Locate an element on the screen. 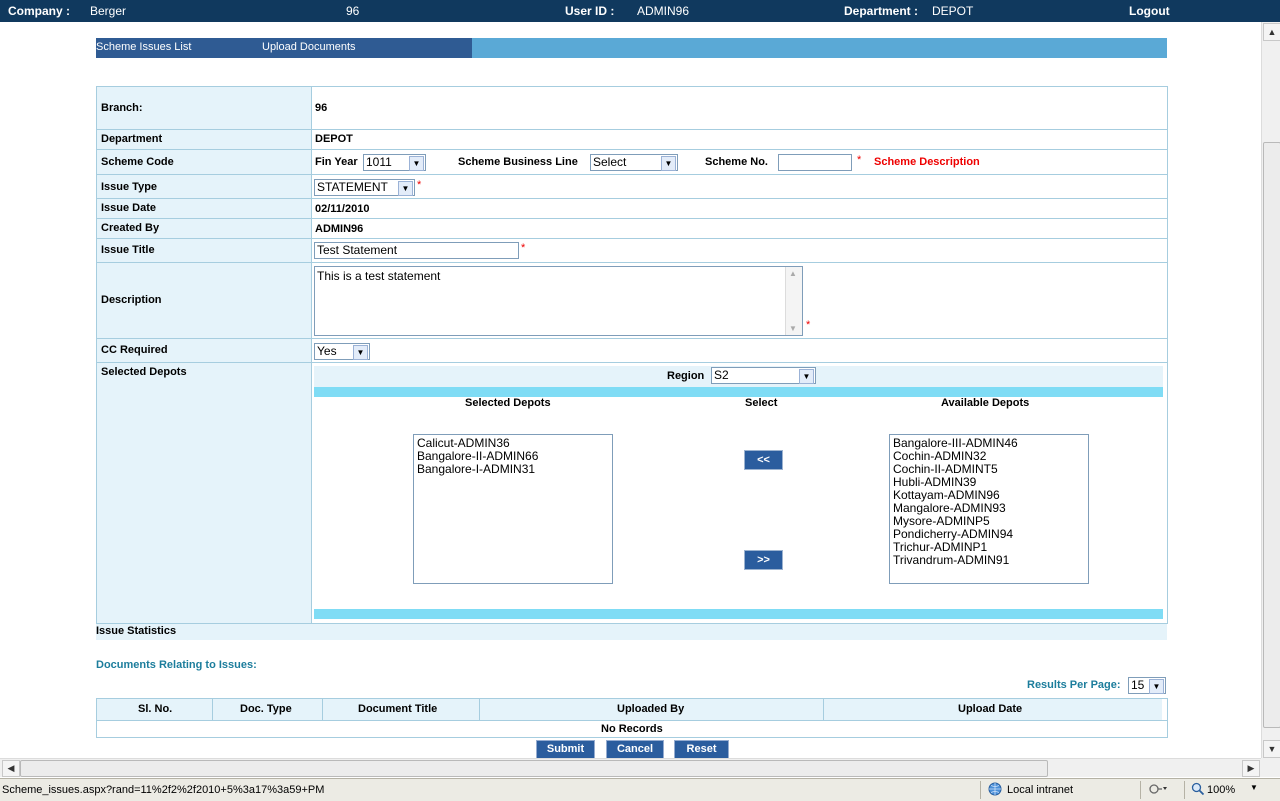  branch-label: Branch: is located at coordinates (122, 108).